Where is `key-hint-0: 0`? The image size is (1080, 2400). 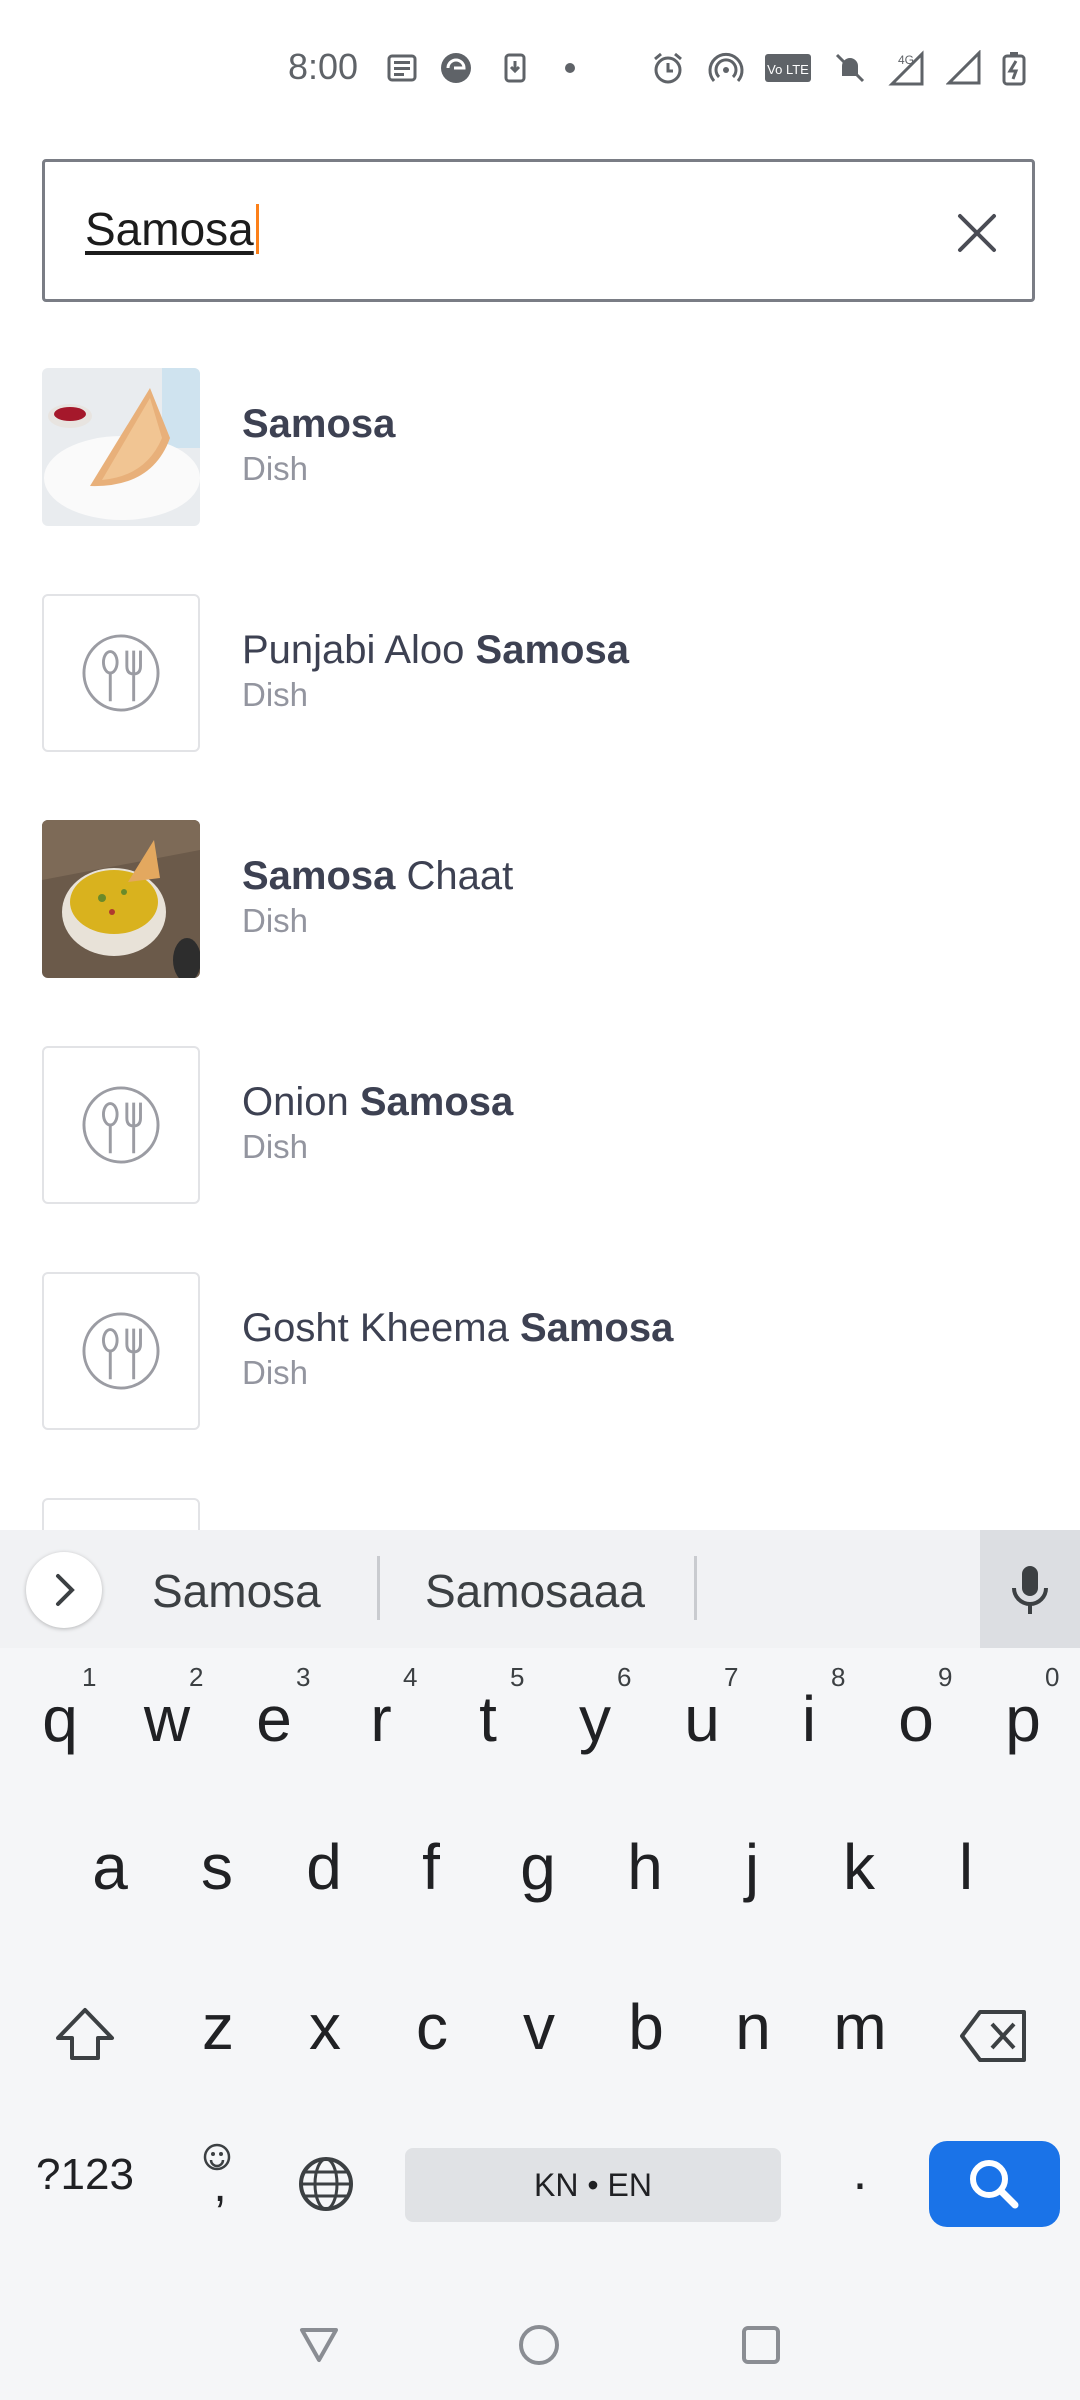 key-hint-0: 0 is located at coordinates (1052, 1677).